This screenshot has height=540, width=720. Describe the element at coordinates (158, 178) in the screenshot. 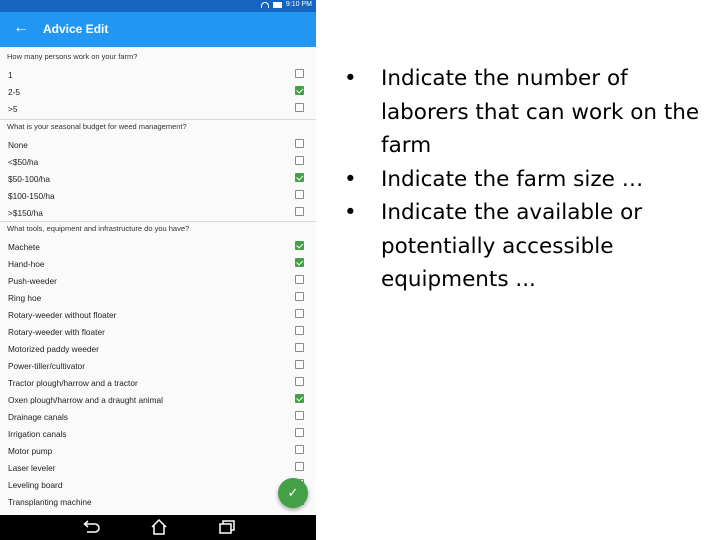

I see `option-row: $50-100/ha` at that location.